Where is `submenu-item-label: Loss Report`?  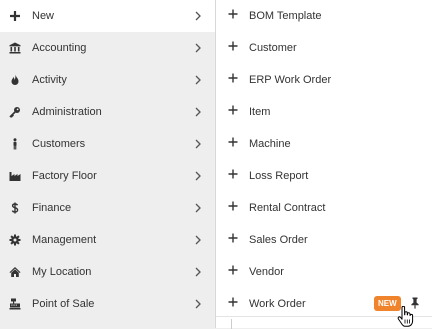
submenu-item-label: Loss Report is located at coordinates (279, 176).